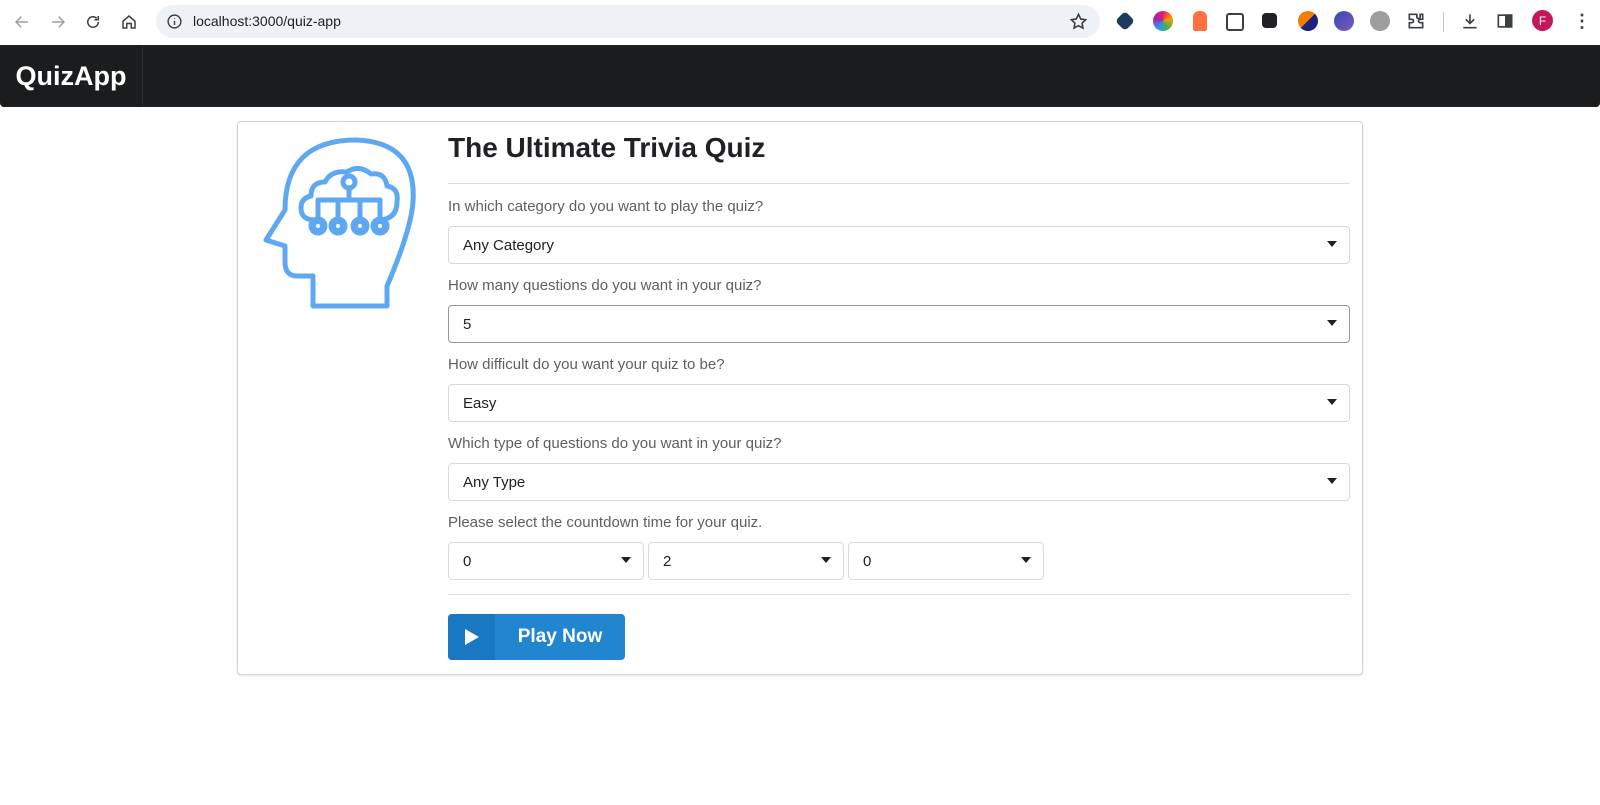  What do you see at coordinates (899, 482) in the screenshot?
I see `type-select: Any Type` at bounding box center [899, 482].